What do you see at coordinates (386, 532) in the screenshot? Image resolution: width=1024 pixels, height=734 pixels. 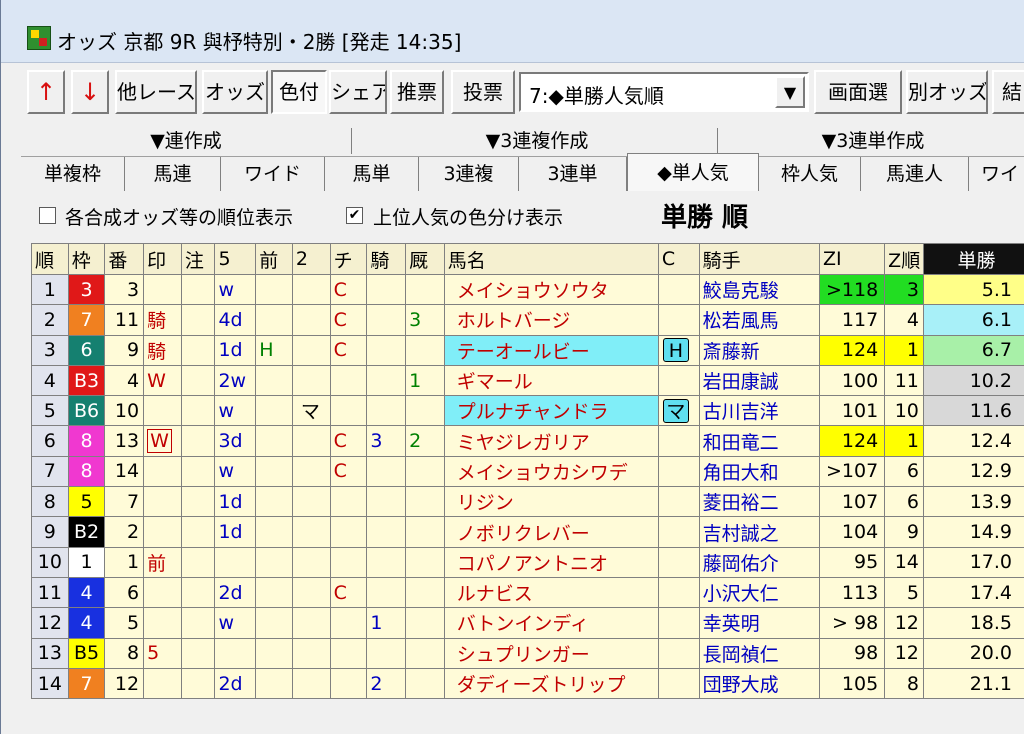 I see `jockey-mark-cell` at bounding box center [386, 532].